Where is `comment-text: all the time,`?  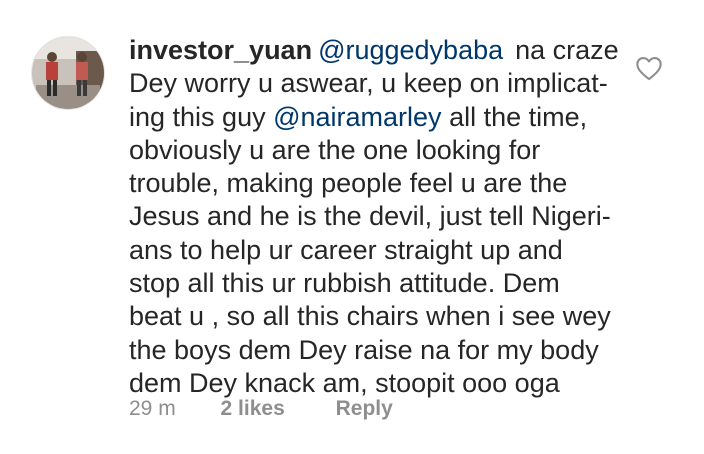 comment-text: all the time, is located at coordinates (514, 116).